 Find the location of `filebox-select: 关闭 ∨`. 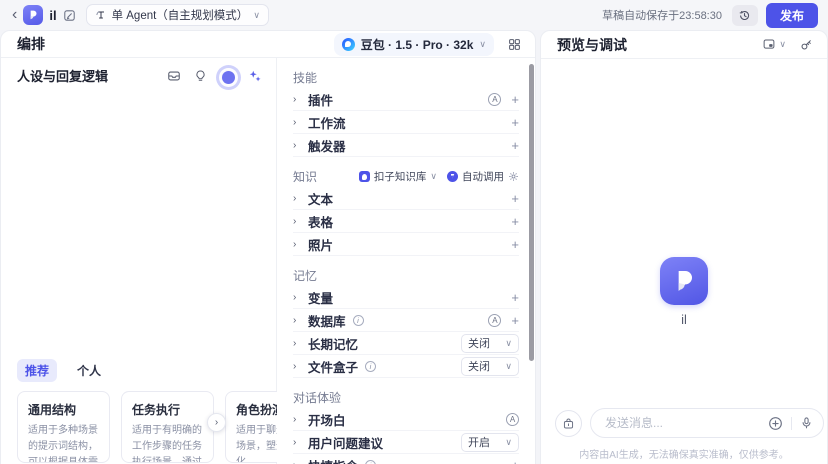

filebox-select: 关闭 ∨ is located at coordinates (490, 366).